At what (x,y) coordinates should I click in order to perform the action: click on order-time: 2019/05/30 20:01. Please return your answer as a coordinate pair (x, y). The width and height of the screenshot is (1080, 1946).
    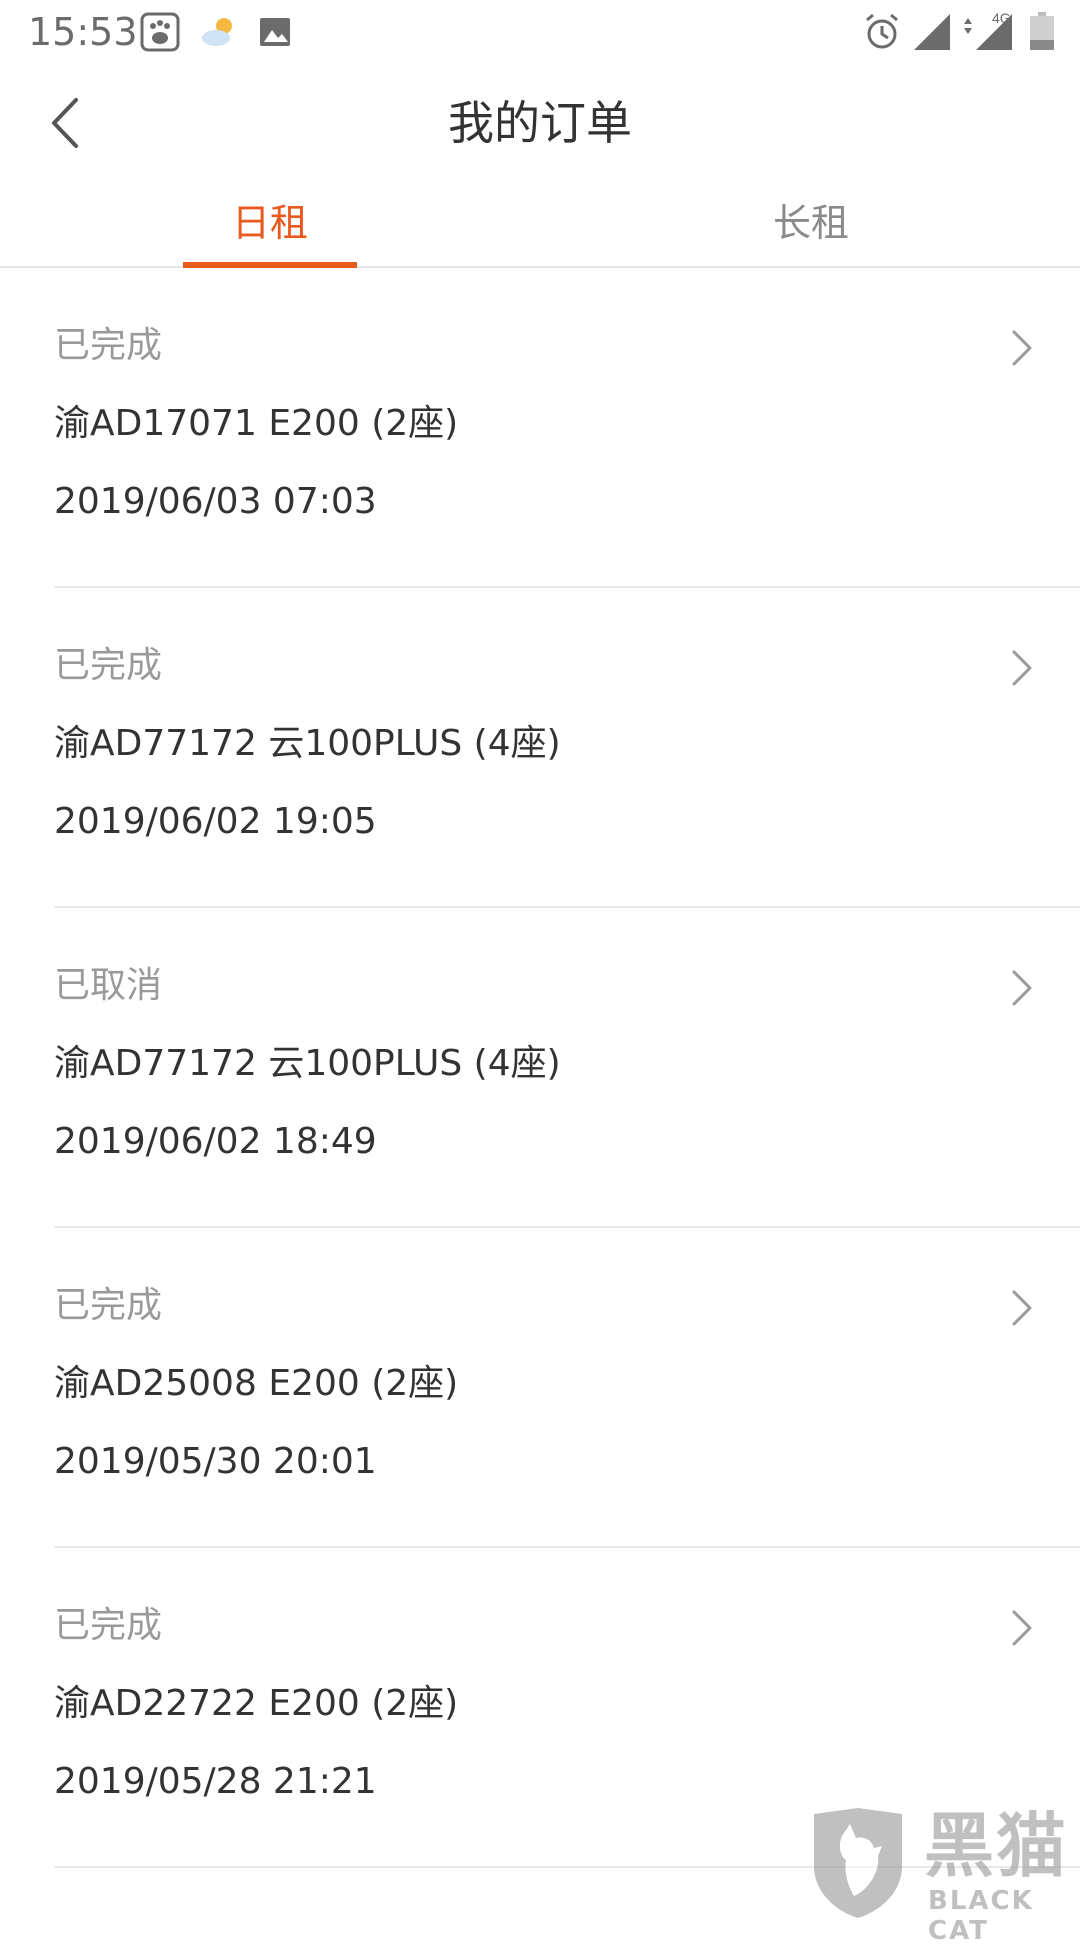
    Looking at the image, I should click on (215, 1461).